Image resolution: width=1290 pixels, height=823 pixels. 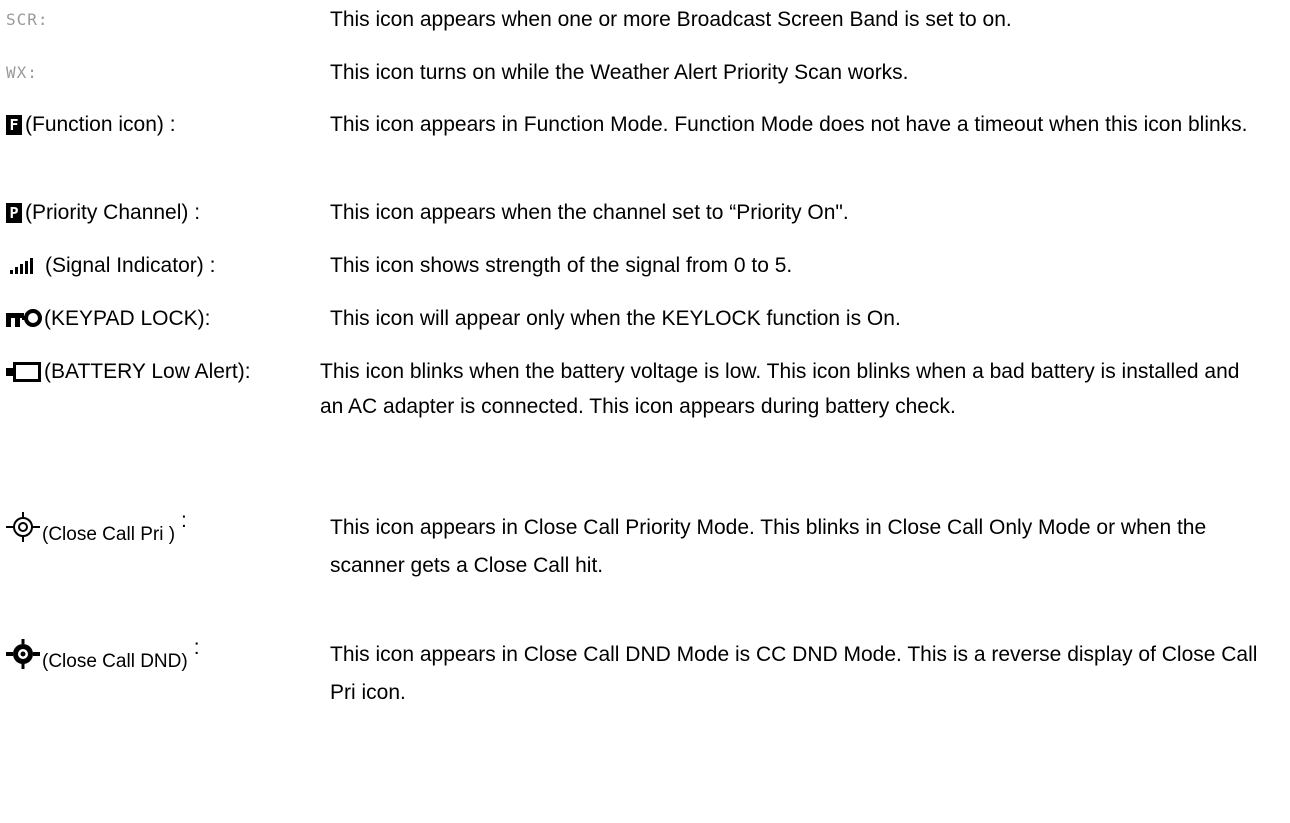 I want to click on term-close-call-pri-colon: :, so click(x=184, y=520).